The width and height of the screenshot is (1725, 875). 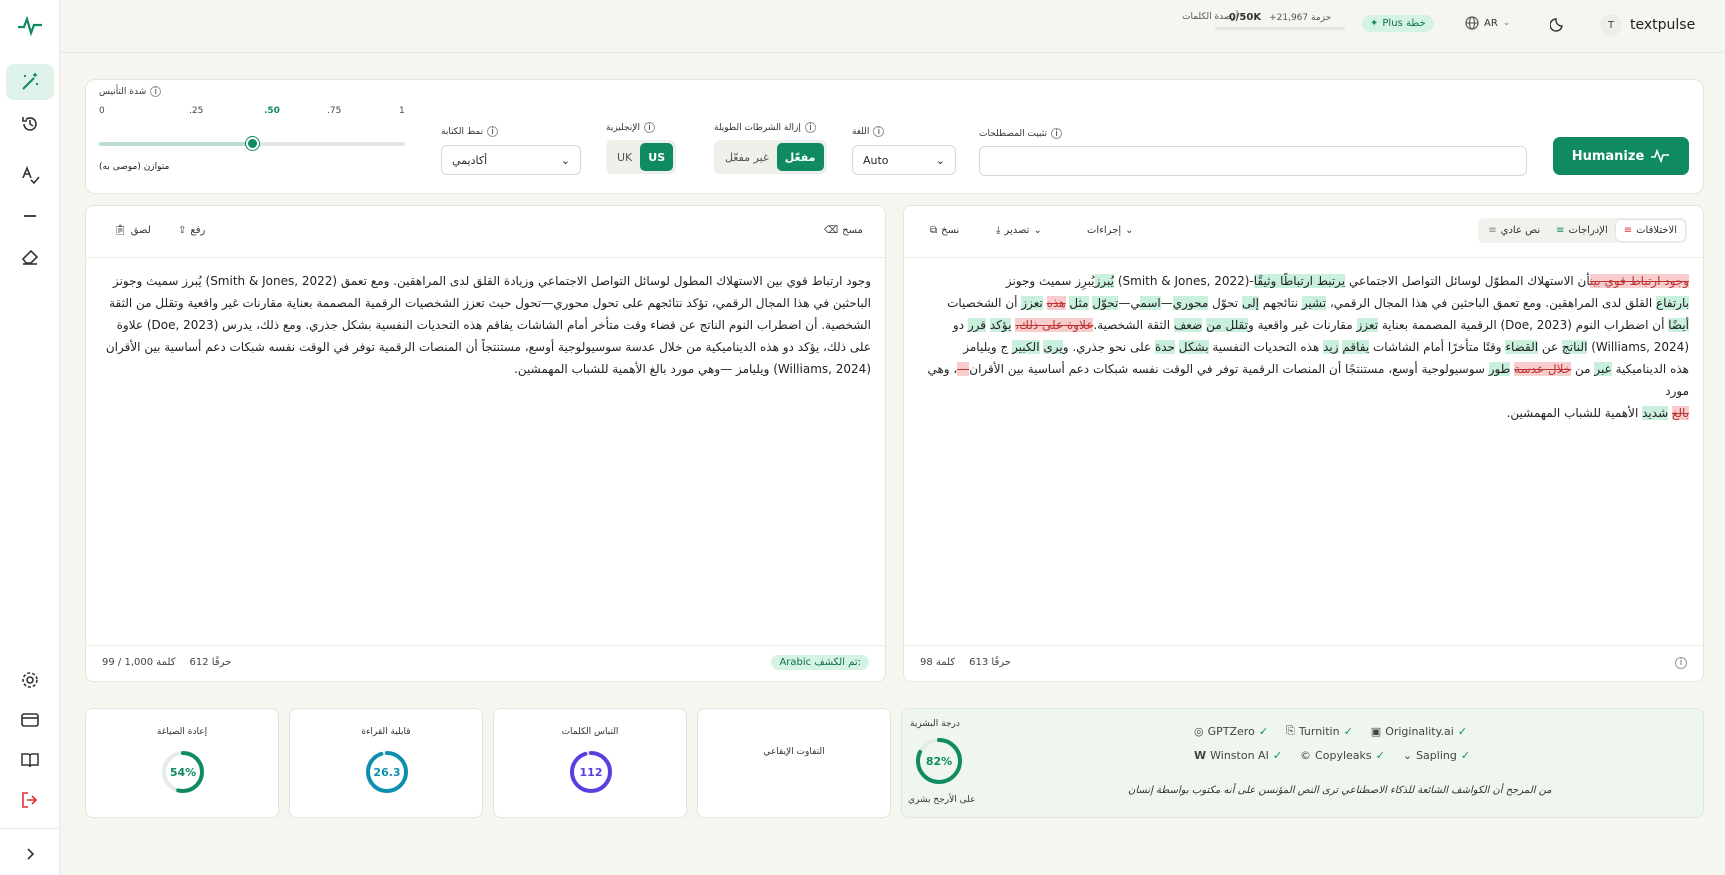 What do you see at coordinates (210, 662) in the screenshot?
I see `input-char-count: 612 حرفًا` at bounding box center [210, 662].